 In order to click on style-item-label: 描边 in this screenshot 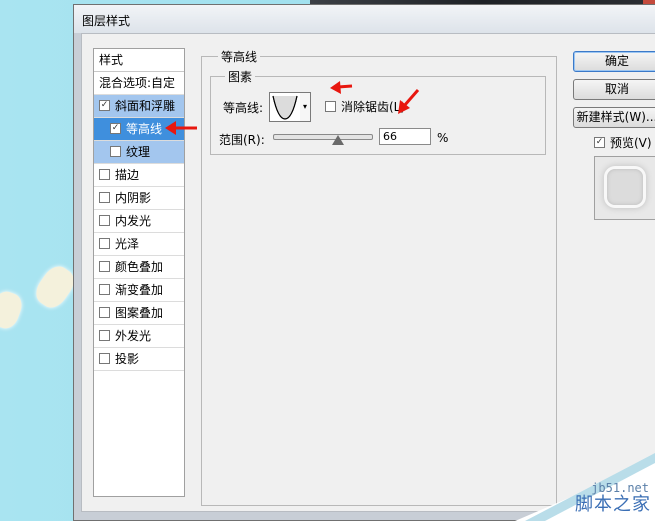, I will do `click(127, 175)`.